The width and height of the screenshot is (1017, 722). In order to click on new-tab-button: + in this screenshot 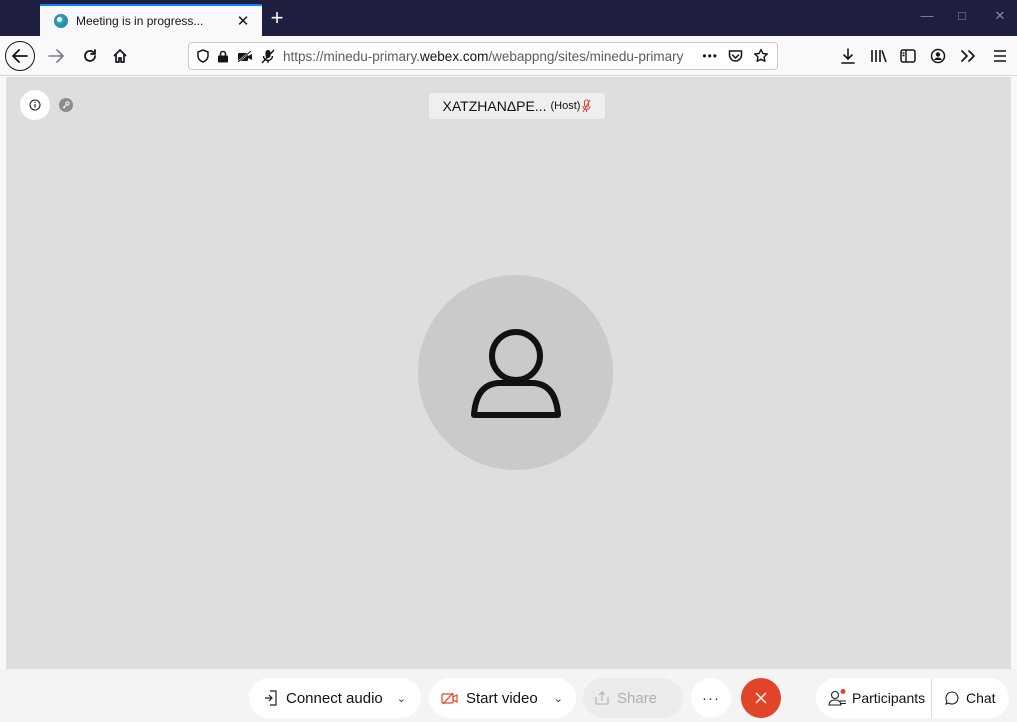, I will do `click(277, 18)`.